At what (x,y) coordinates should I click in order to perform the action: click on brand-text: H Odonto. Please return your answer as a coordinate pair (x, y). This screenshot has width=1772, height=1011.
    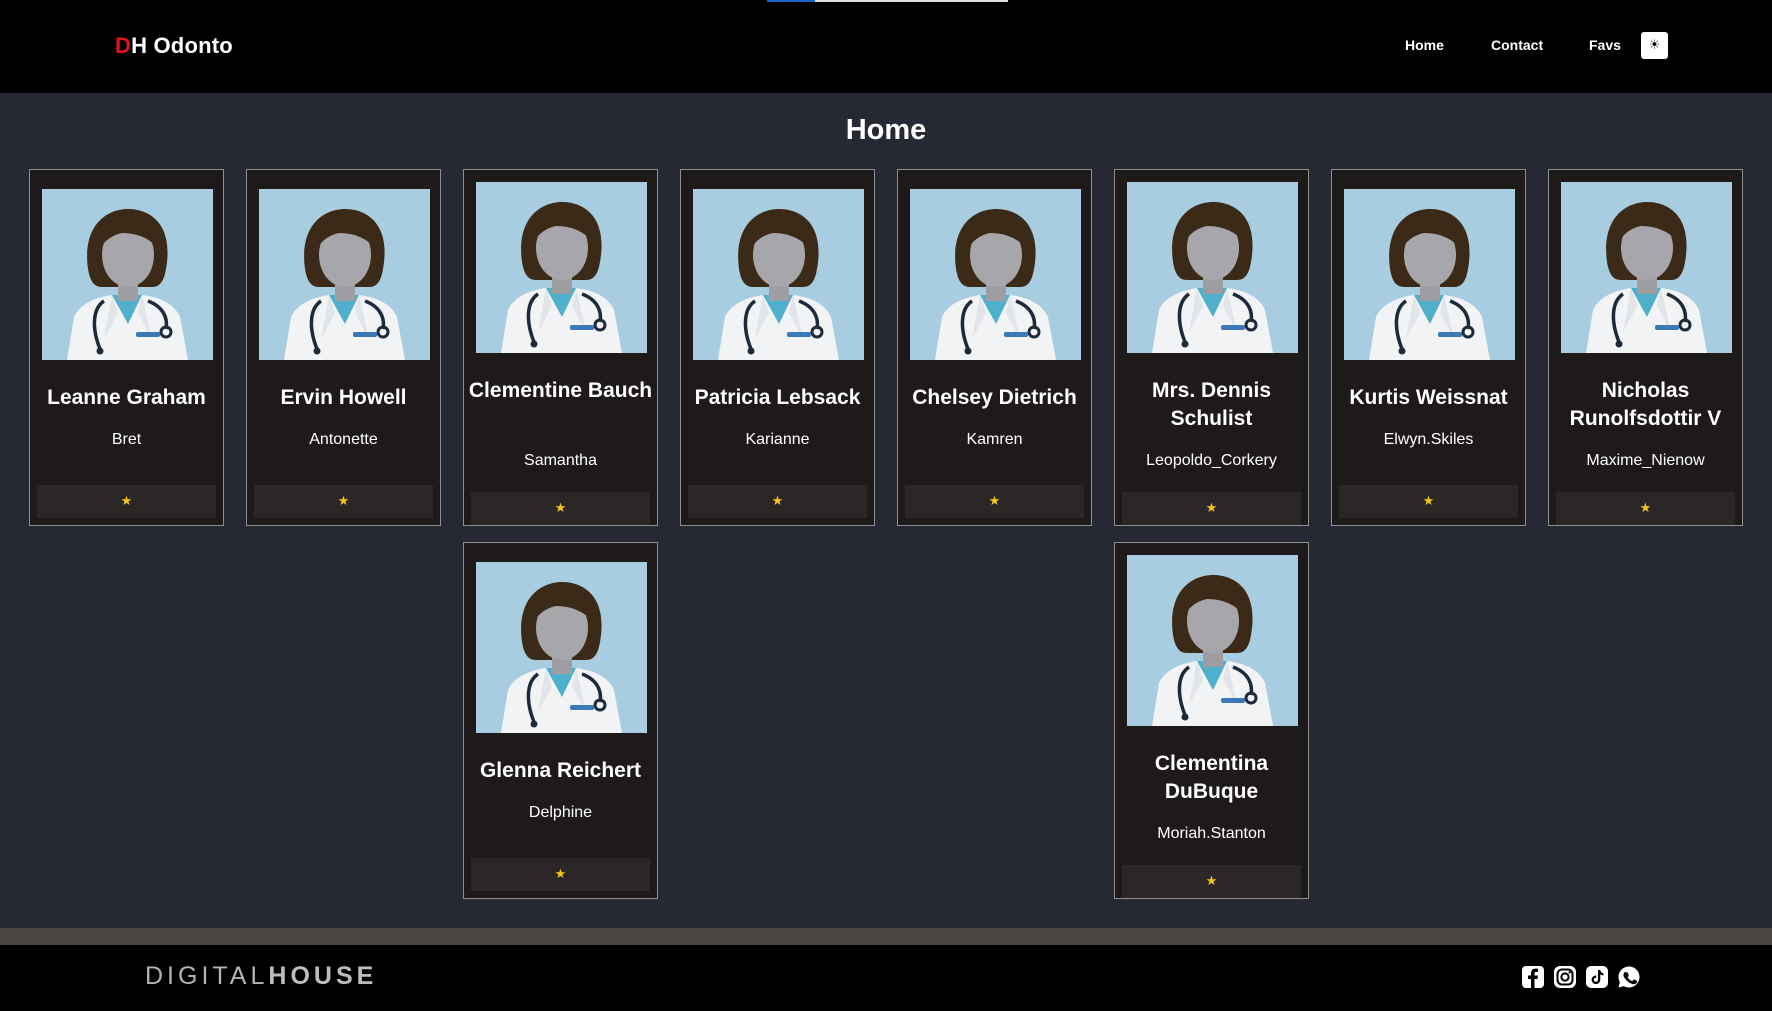
    Looking at the image, I should click on (182, 45).